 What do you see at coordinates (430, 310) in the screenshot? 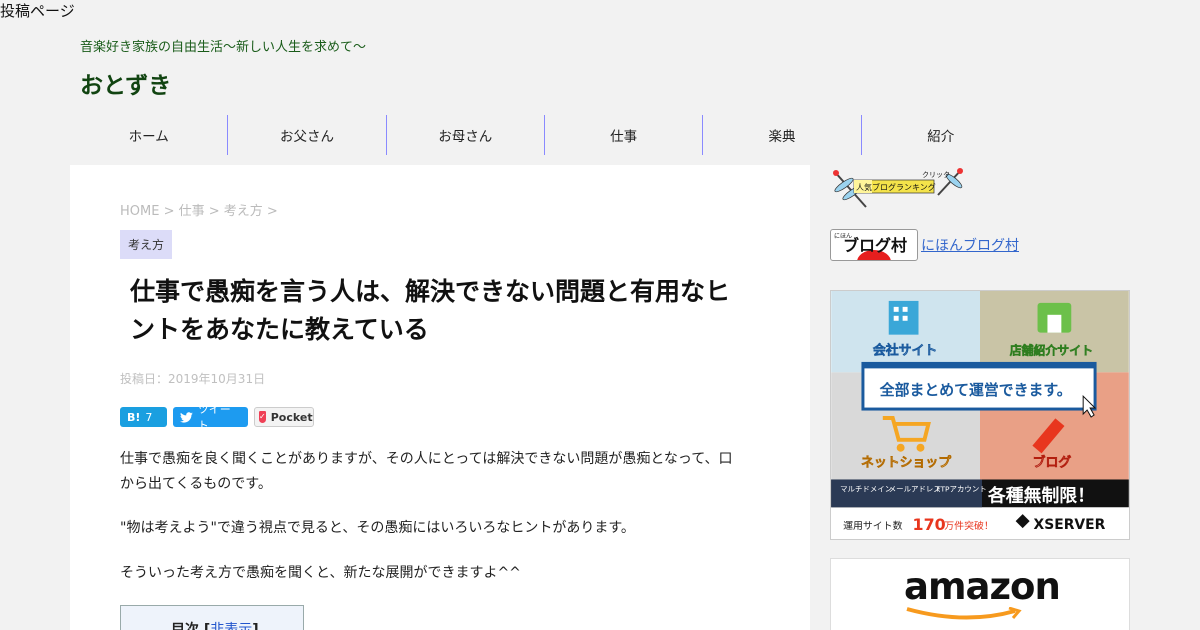
I see `post-title: 仕事で愚痴を言う人は、解決できない問題と有用なヒントをあなたに教えている` at bounding box center [430, 310].